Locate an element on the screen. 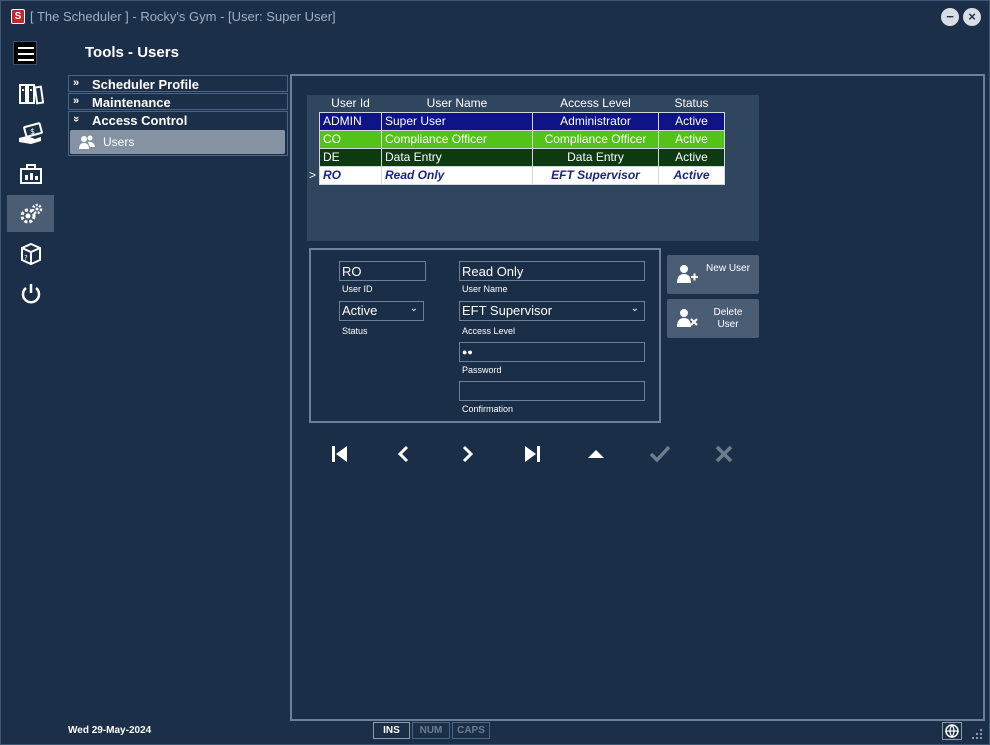 This screenshot has height=745, width=990. post-record-button is located at coordinates (660, 454).